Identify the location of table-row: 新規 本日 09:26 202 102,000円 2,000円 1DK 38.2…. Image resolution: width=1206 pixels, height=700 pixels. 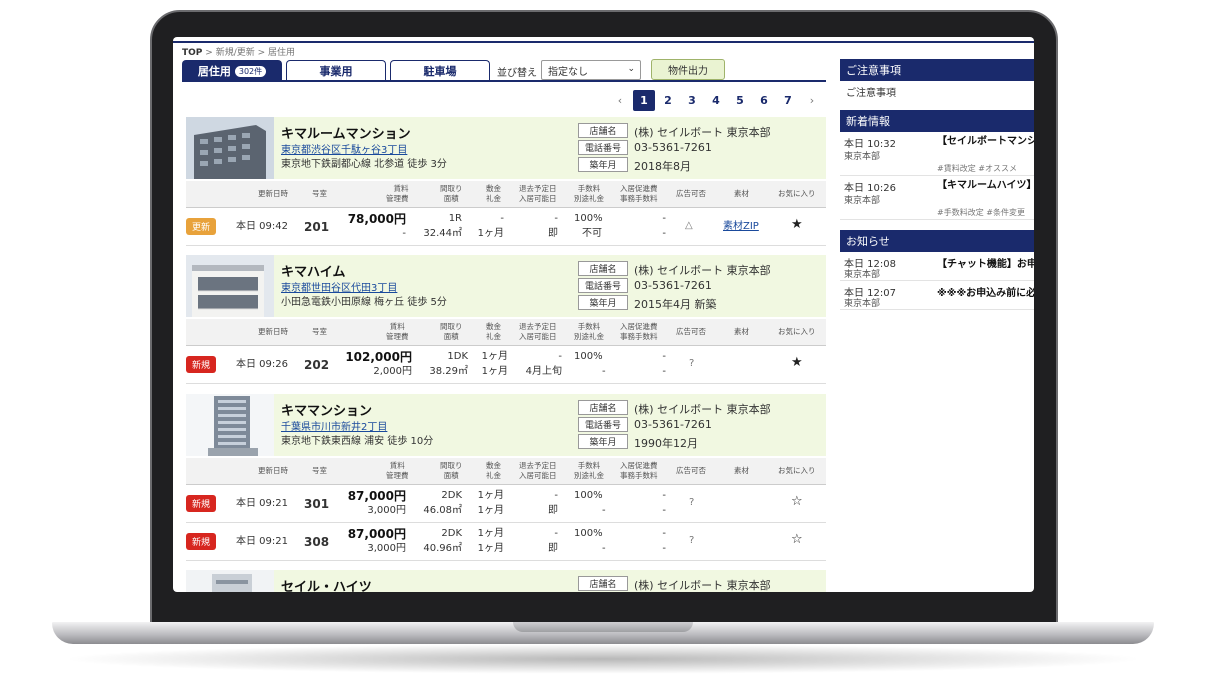
(506, 365).